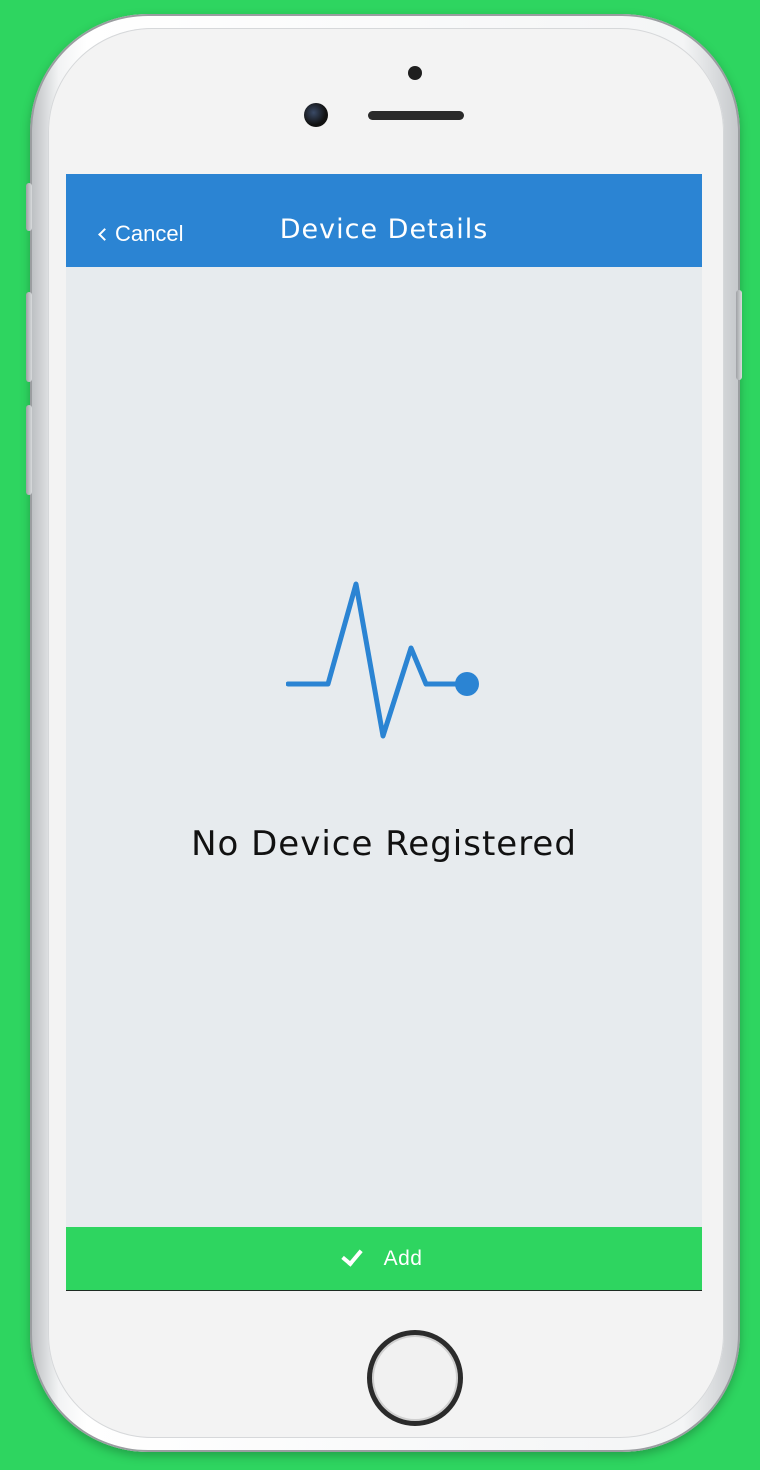 Image resolution: width=760 pixels, height=1470 pixels. I want to click on add-button: Add, so click(384, 1259).